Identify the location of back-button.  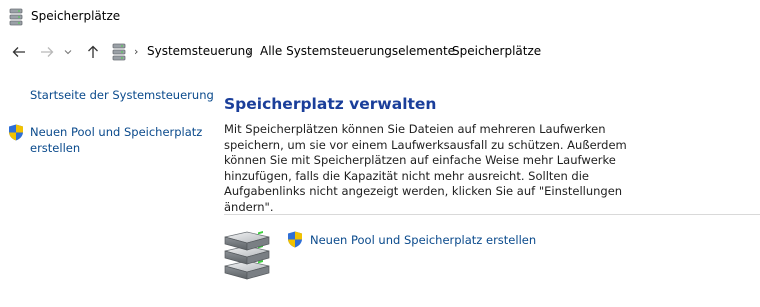
(19, 52).